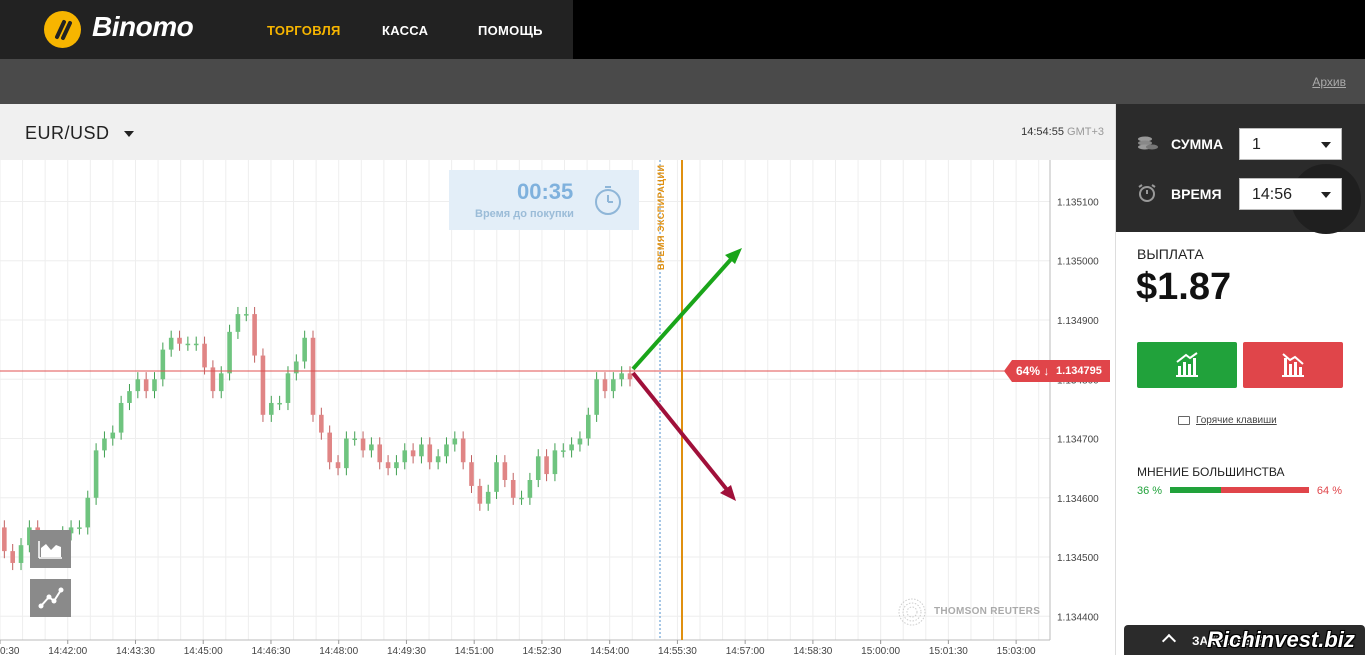 The width and height of the screenshot is (1365, 655). What do you see at coordinates (304, 30) in the screenshot?
I see `nav-trade: ТОРГОВЛЯ` at bounding box center [304, 30].